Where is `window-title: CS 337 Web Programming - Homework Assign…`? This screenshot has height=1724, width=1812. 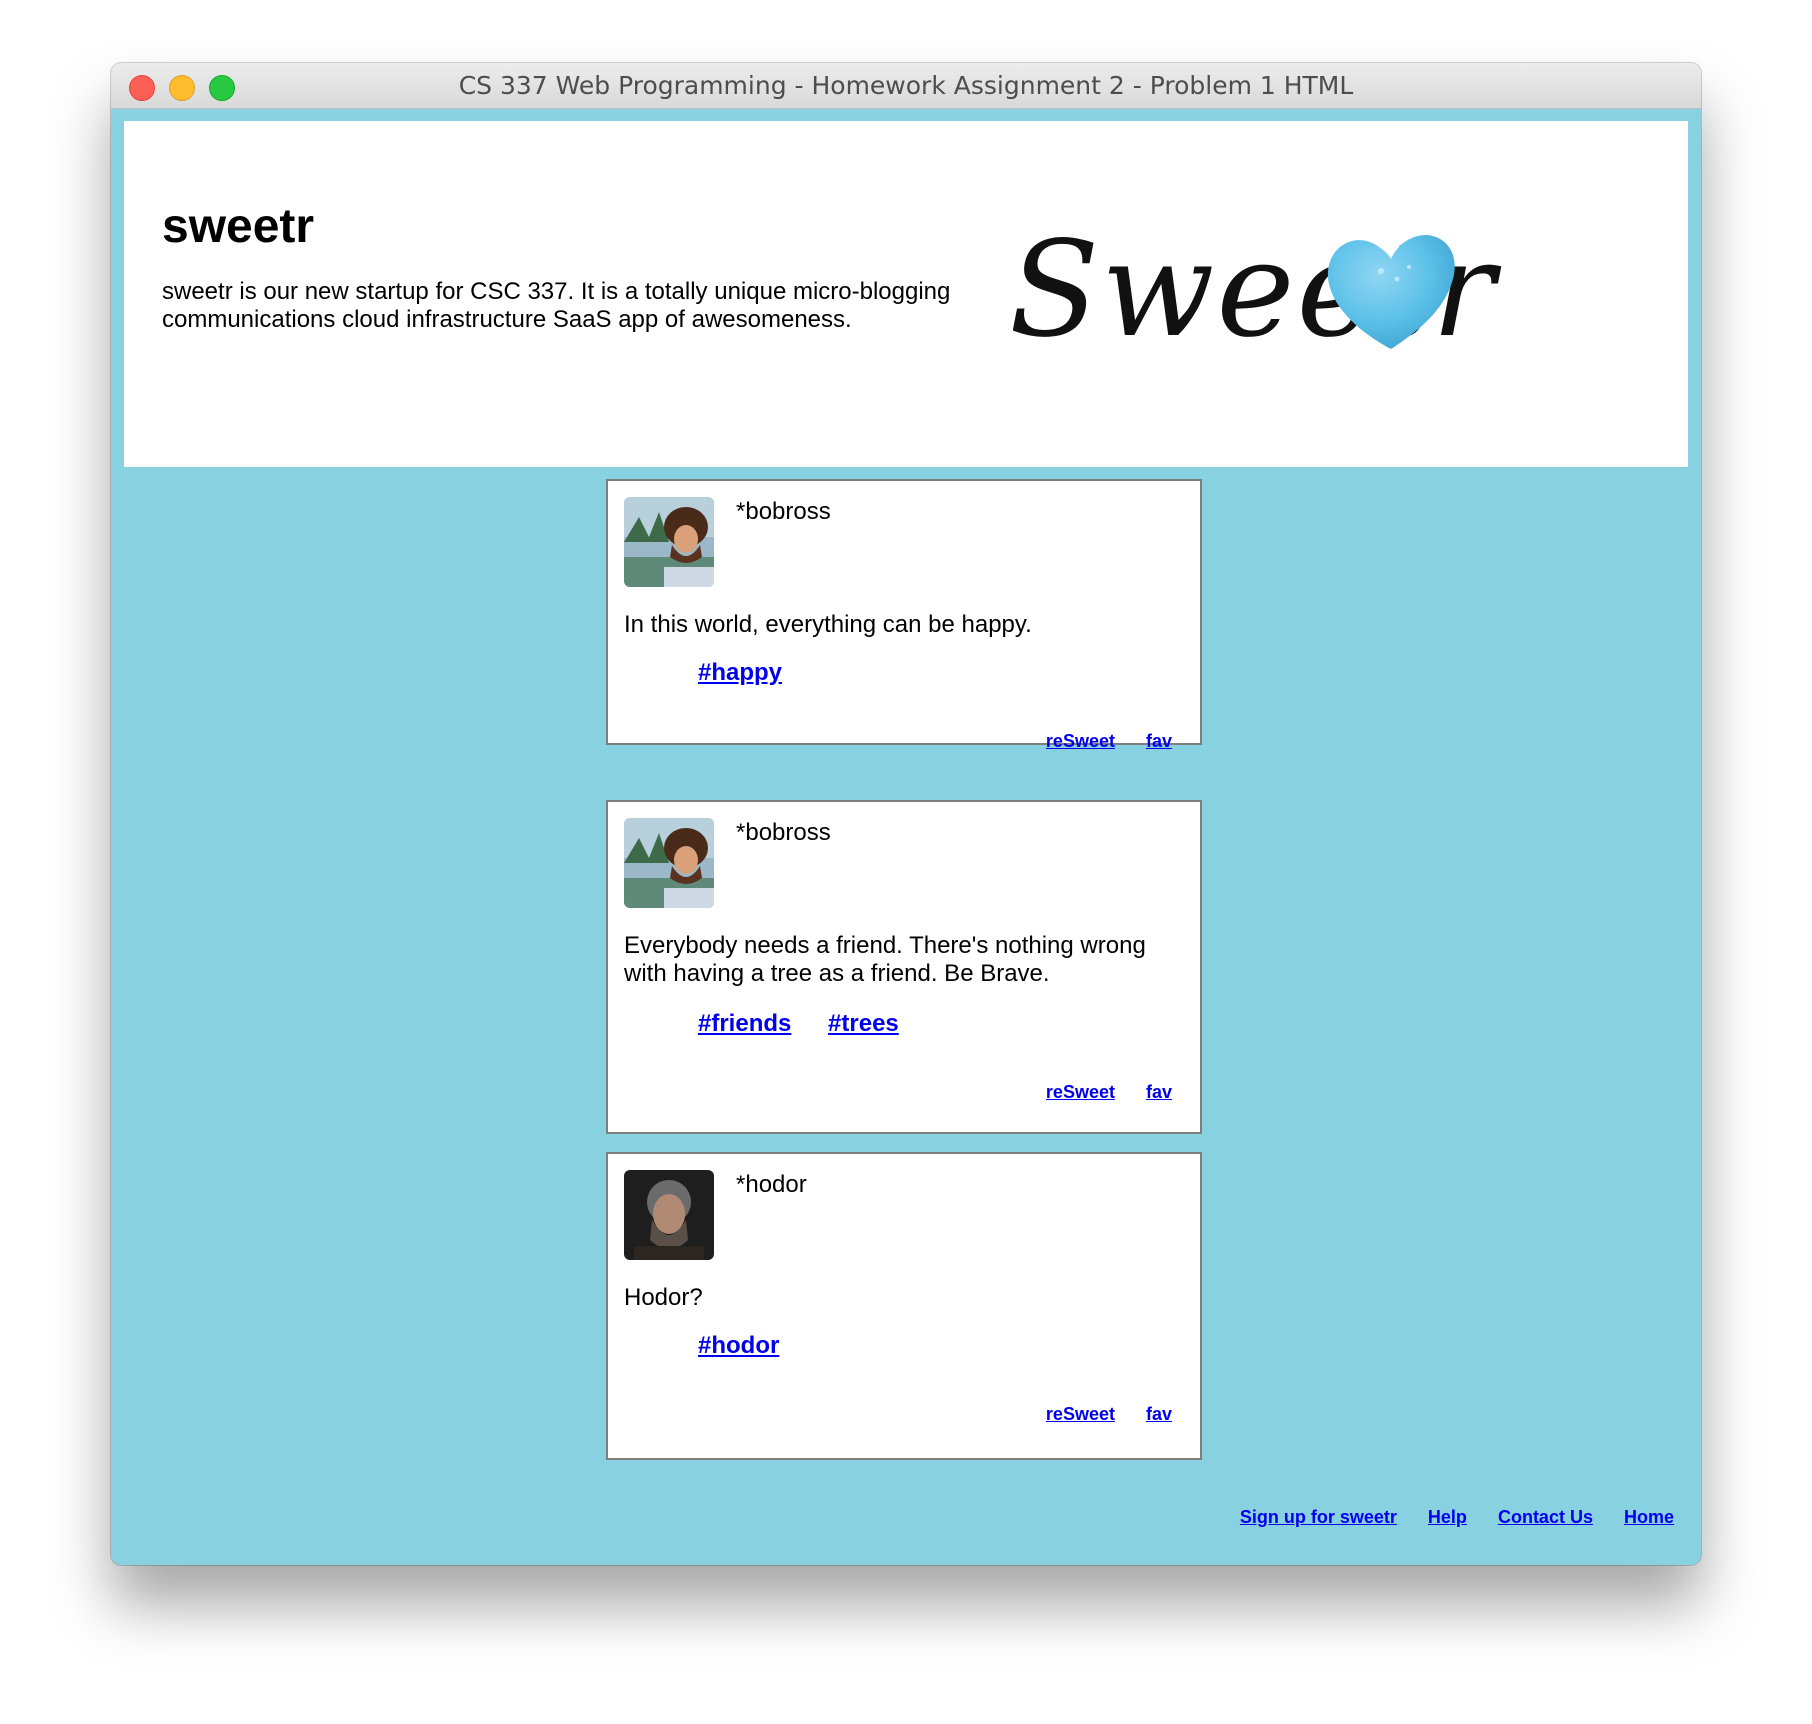 window-title: CS 337 Web Programming - Homework Assign… is located at coordinates (906, 85).